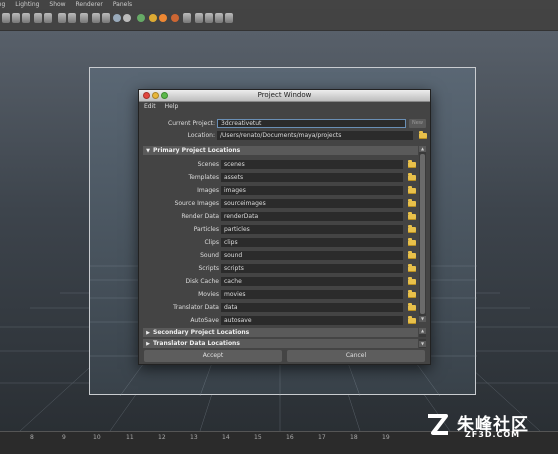 Image resolution: width=558 pixels, height=454 pixels. What do you see at coordinates (84, 18) in the screenshot?
I see `field-chart-icon` at bounding box center [84, 18].